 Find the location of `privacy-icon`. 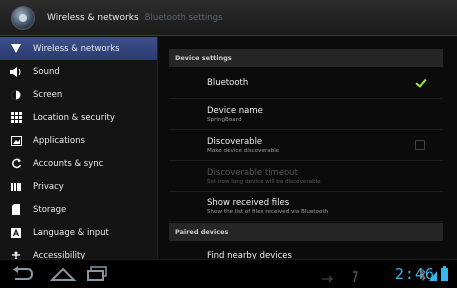

privacy-icon is located at coordinates (16, 187).